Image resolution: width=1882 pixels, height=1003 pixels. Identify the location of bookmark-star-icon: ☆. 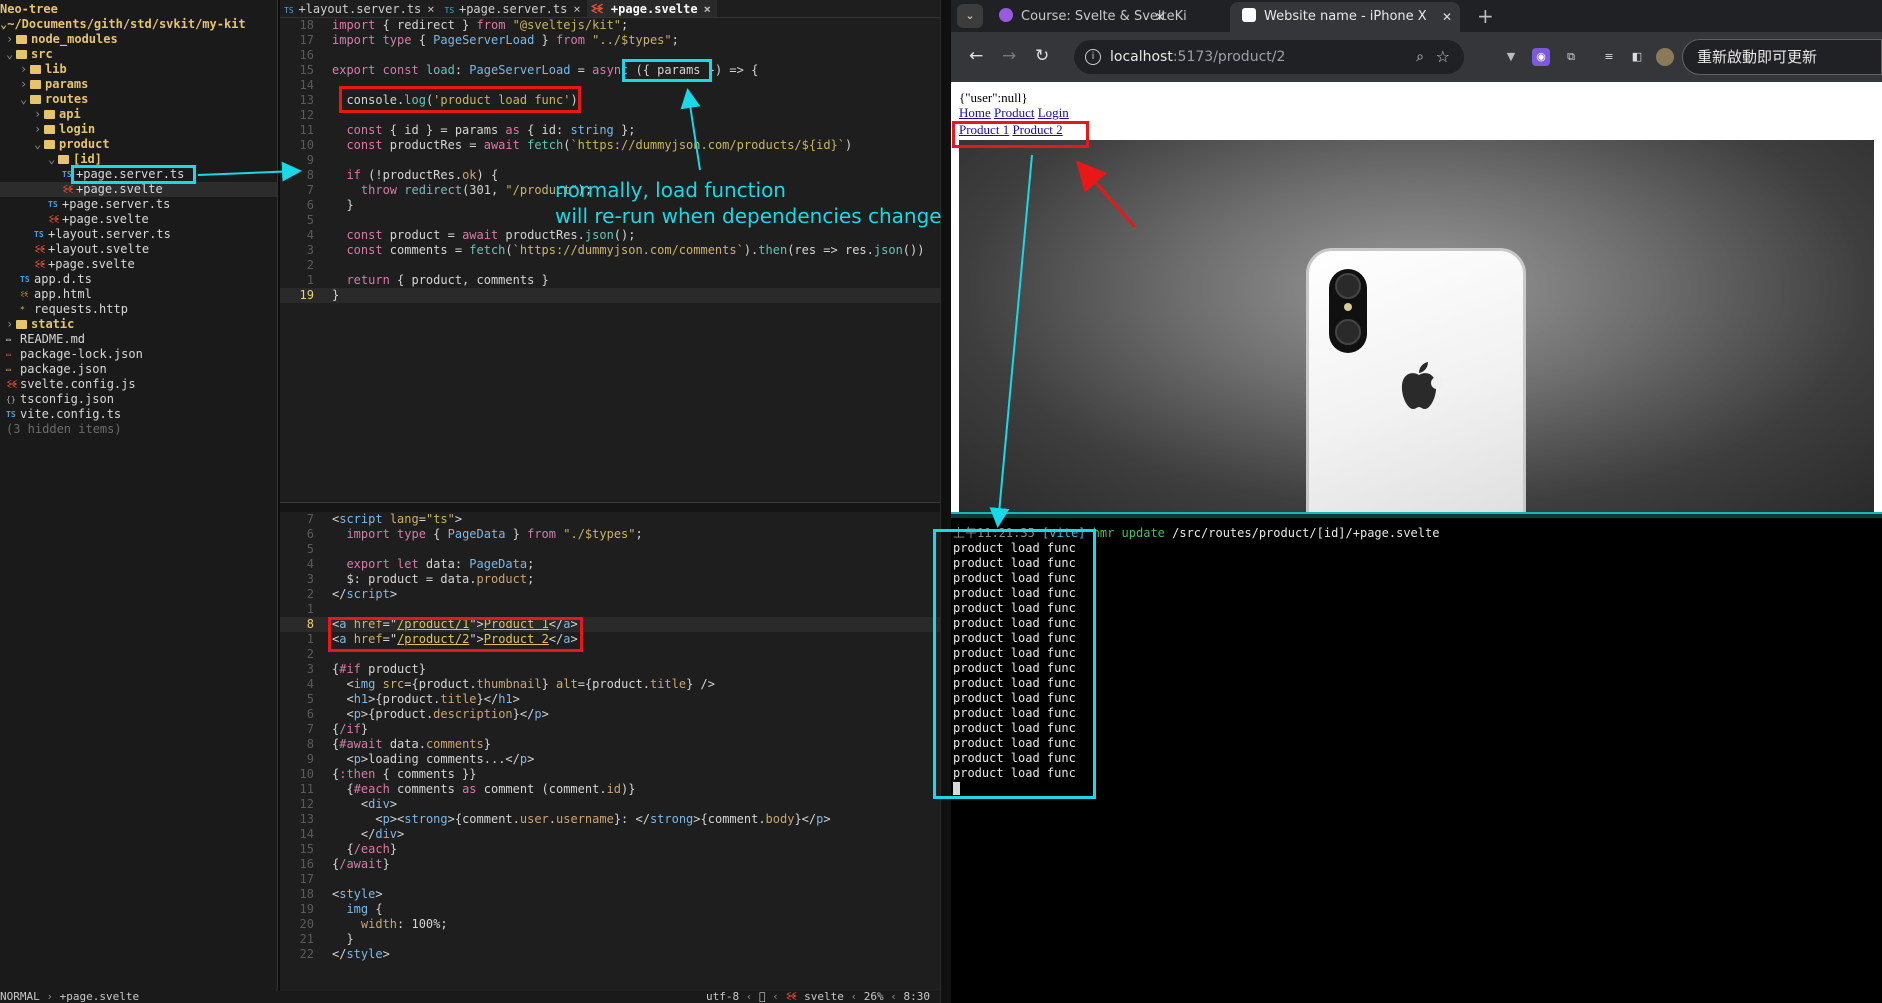
(1443, 57).